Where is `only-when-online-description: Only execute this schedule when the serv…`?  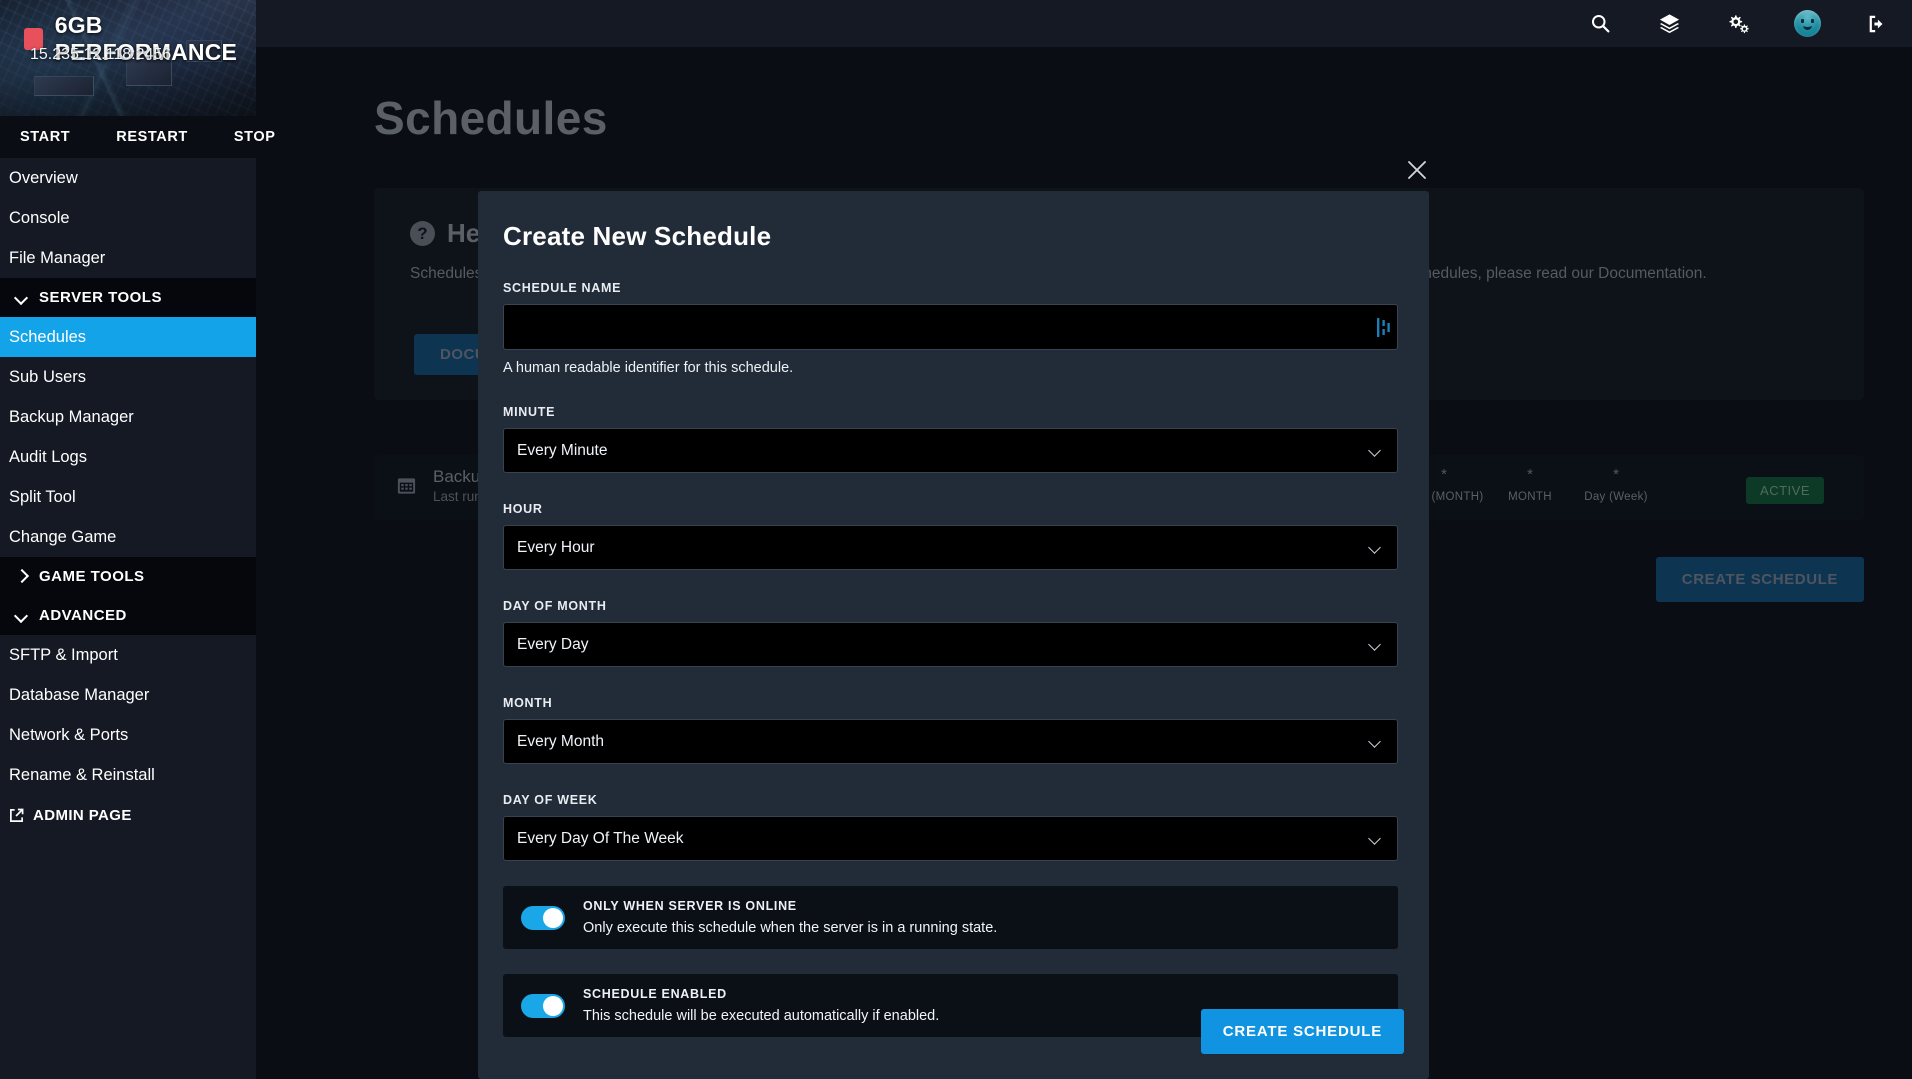
only-when-online-description: Only execute this schedule when the serv… is located at coordinates (790, 928).